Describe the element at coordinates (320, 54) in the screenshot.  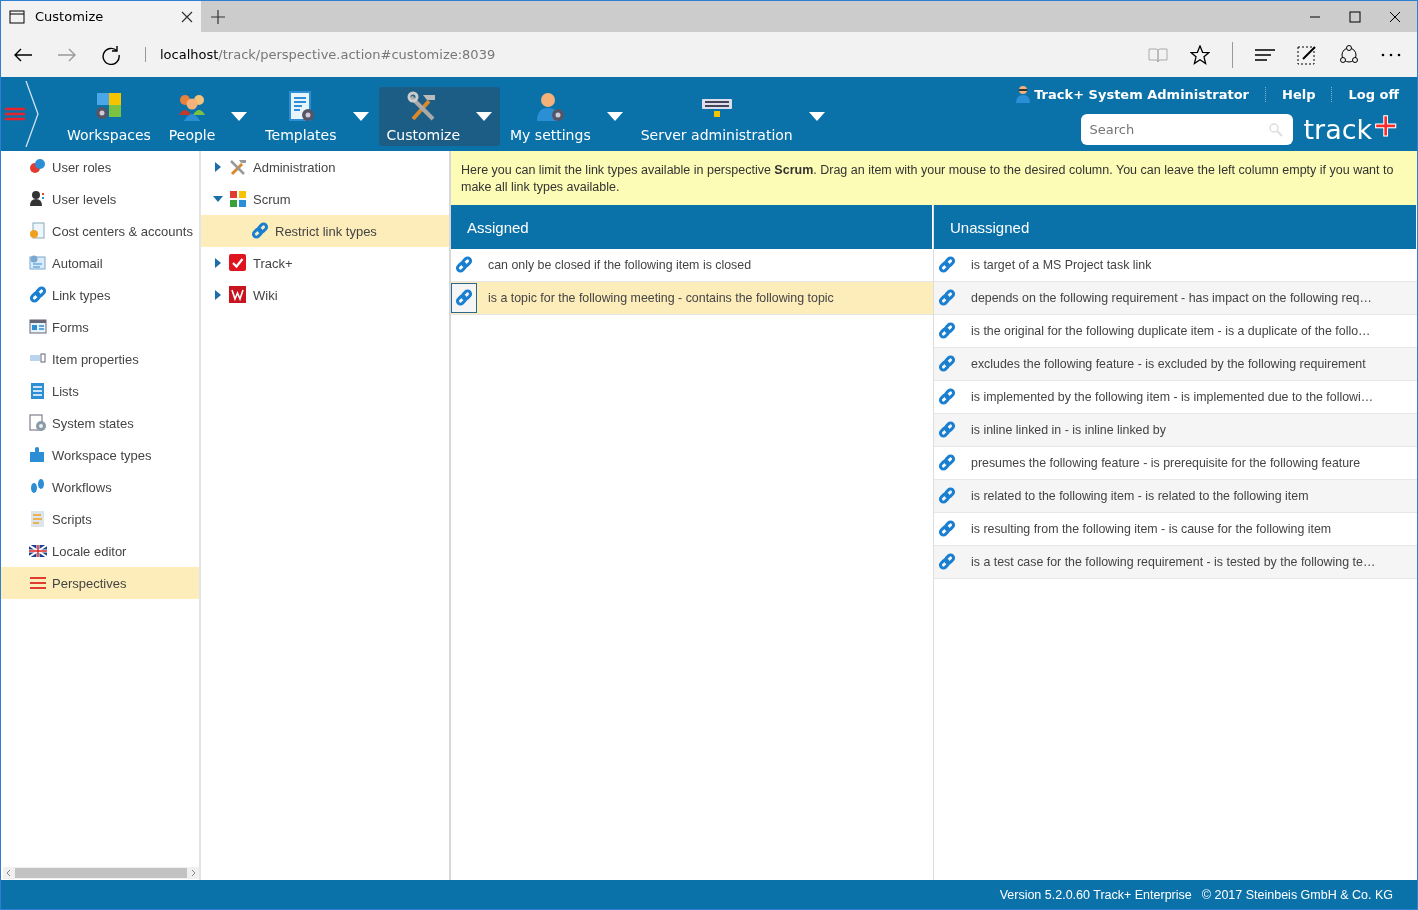
I see `address-field: localhost/track/perspective.action#customize:8039` at that location.